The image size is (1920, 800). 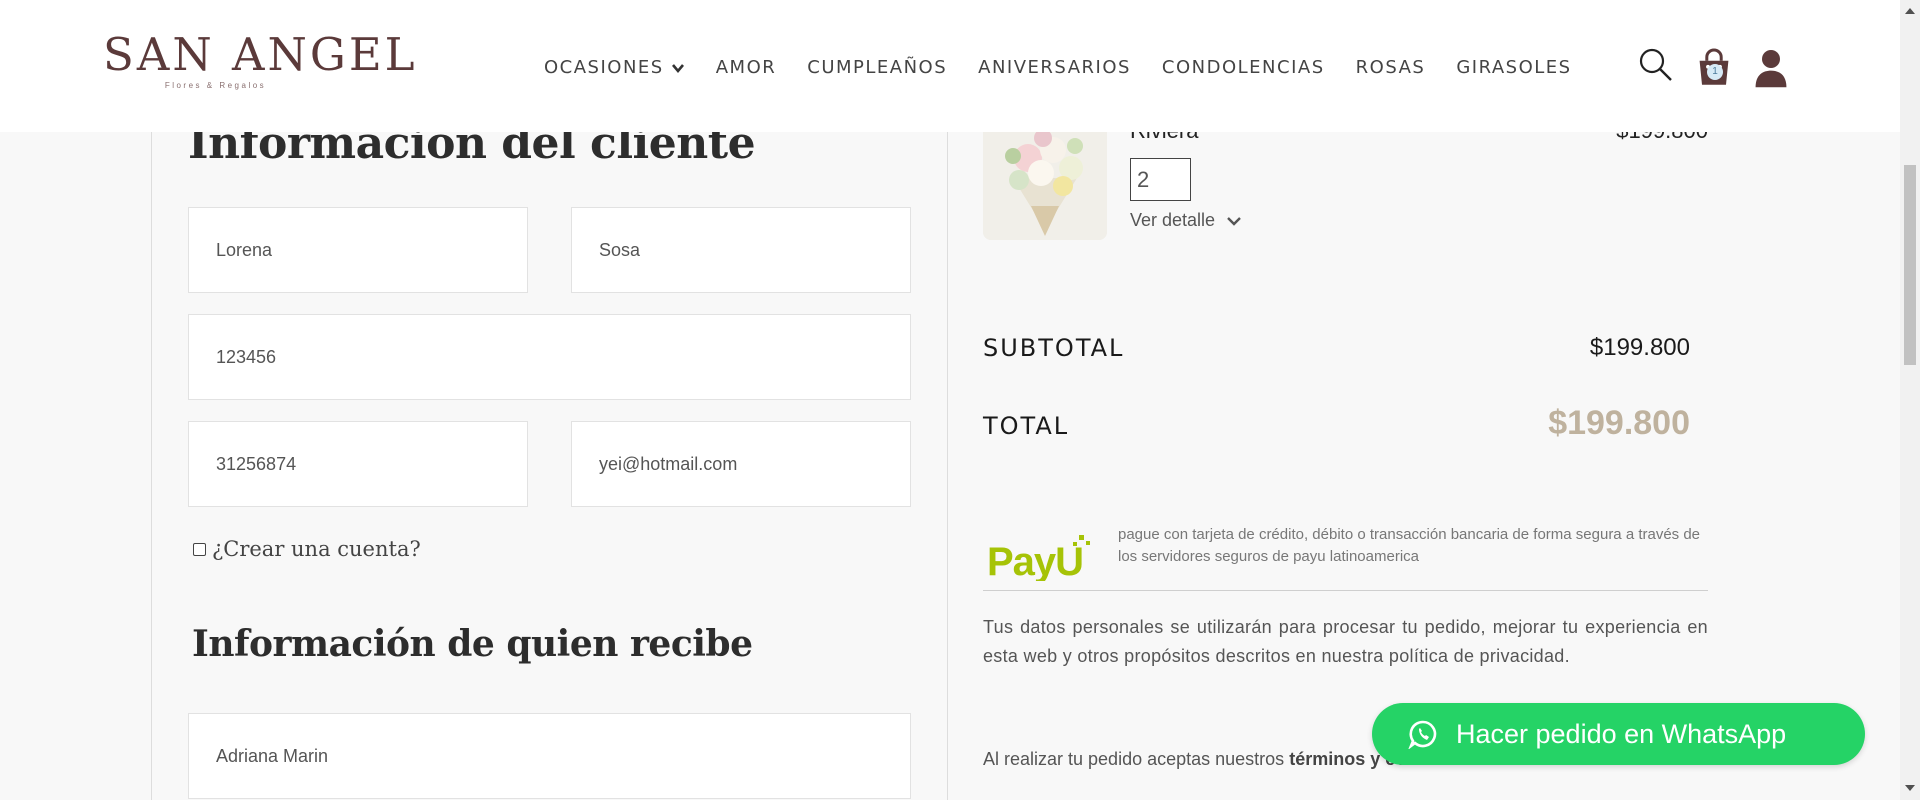 I want to click on brand-tagline: Flores & Regalos, so click(x=215, y=85).